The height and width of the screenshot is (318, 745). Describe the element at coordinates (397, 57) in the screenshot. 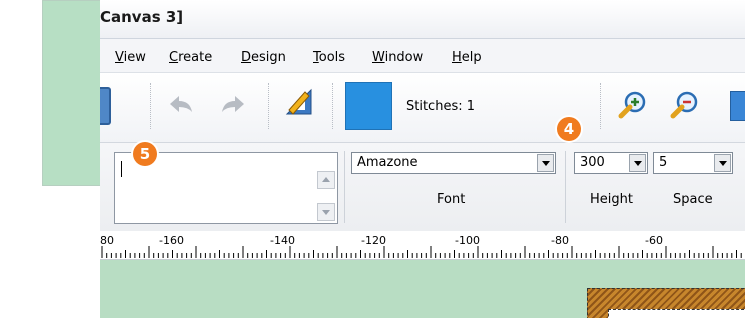

I see `menu-window: Window` at that location.